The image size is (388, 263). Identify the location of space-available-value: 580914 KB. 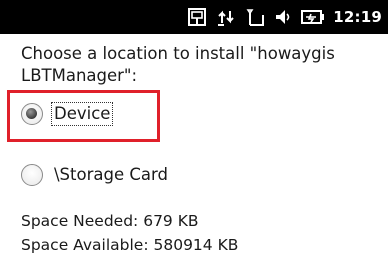
(196, 245).